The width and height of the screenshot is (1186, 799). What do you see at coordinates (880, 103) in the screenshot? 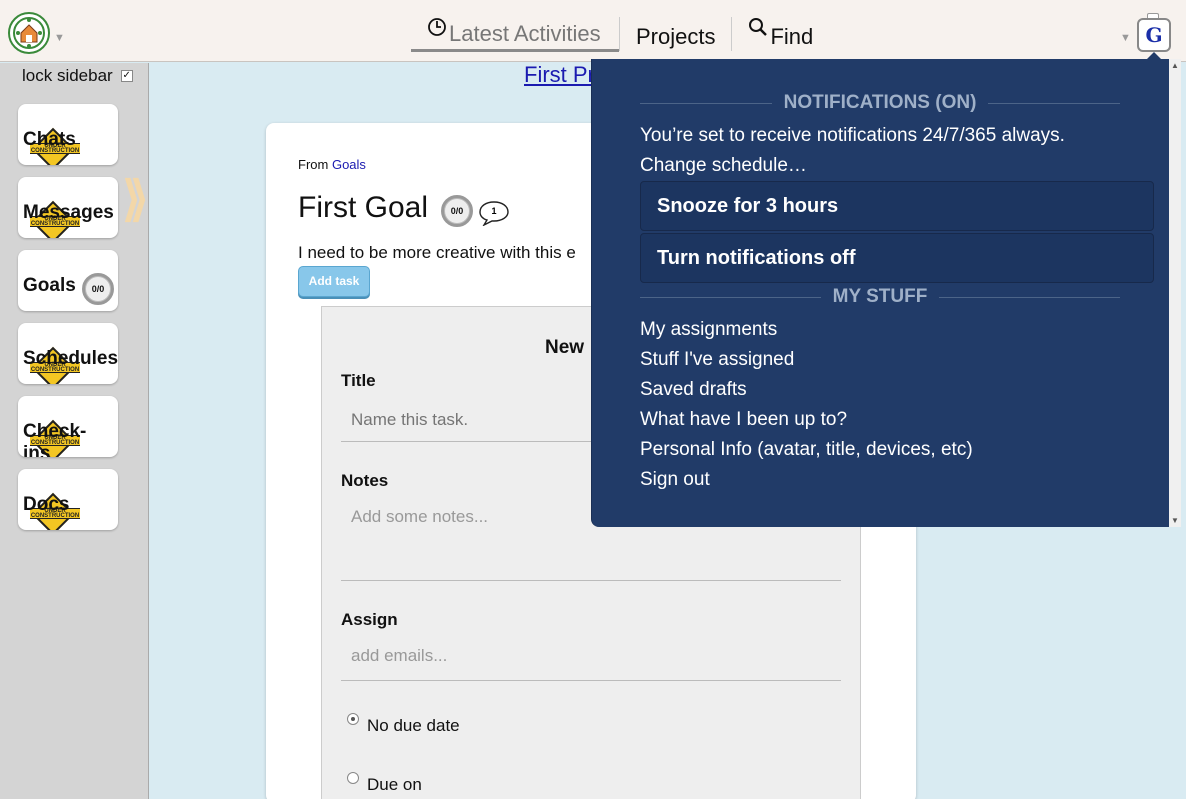
I see `notifications-section-heading: NOTIFICATIONS (ON)` at bounding box center [880, 103].